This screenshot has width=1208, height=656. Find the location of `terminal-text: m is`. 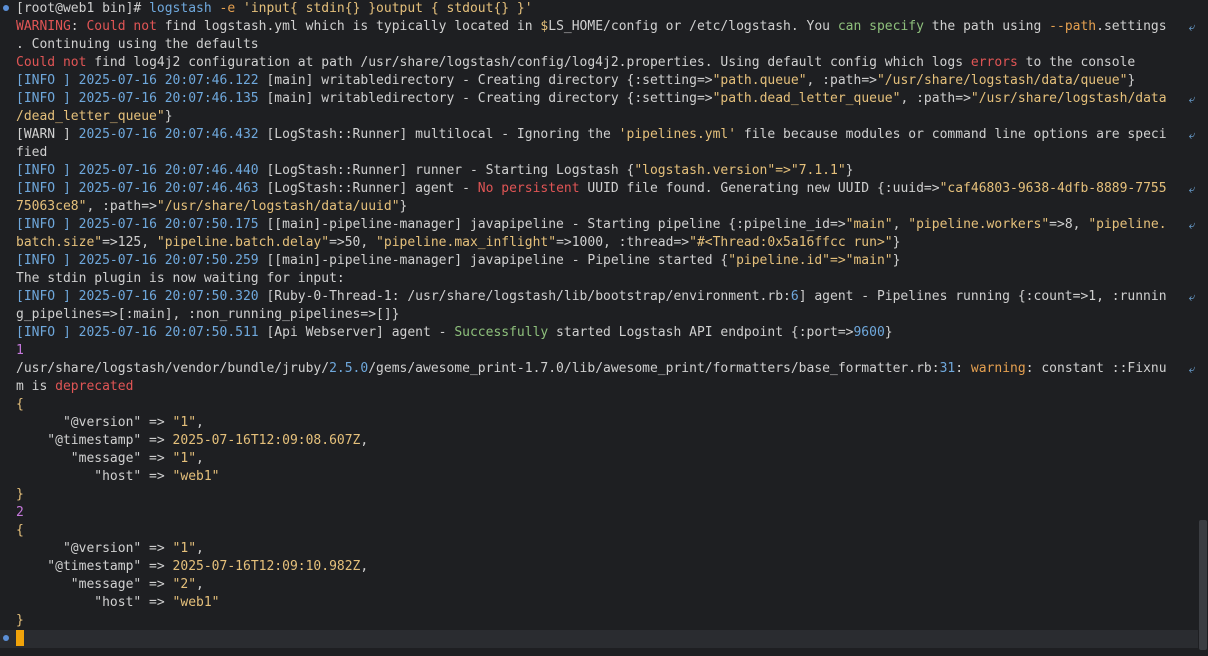

terminal-text: m is is located at coordinates (36, 386).